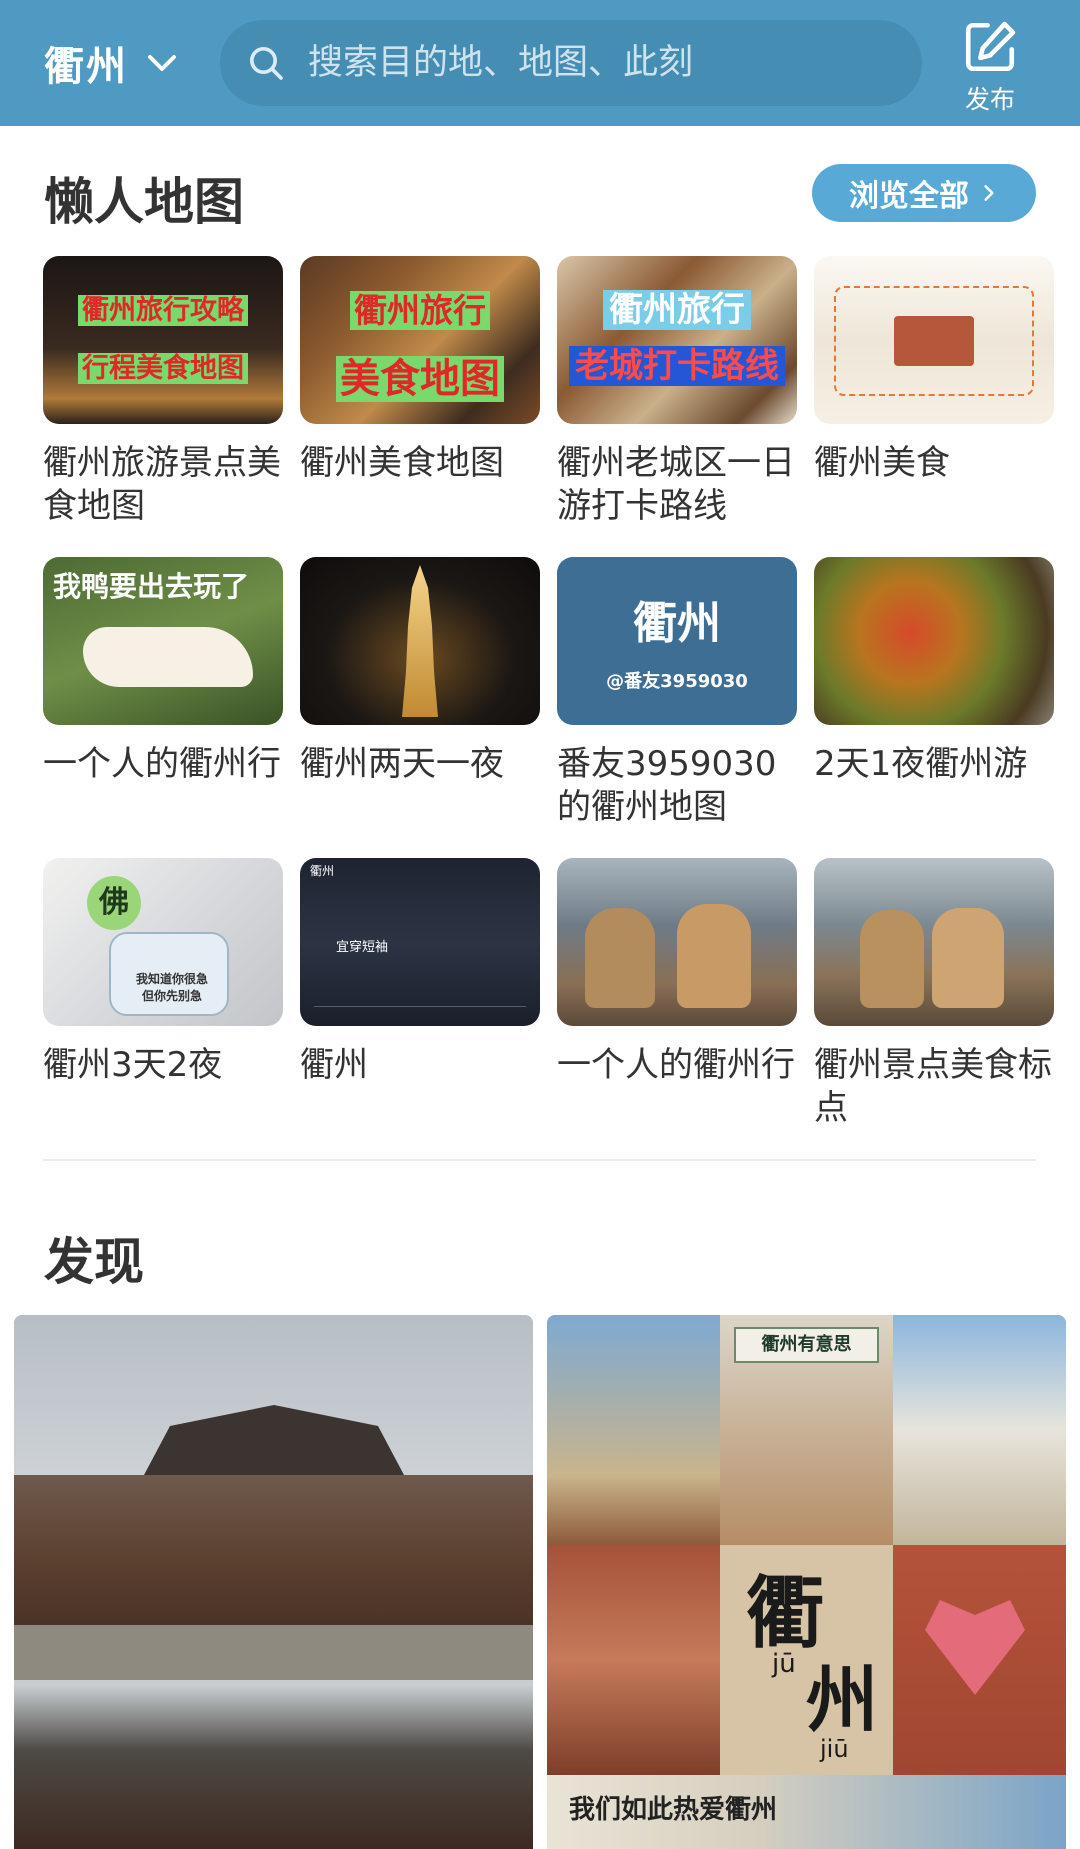 This screenshot has width=1080, height=1849. I want to click on discover-post-card, so click(273, 1582).